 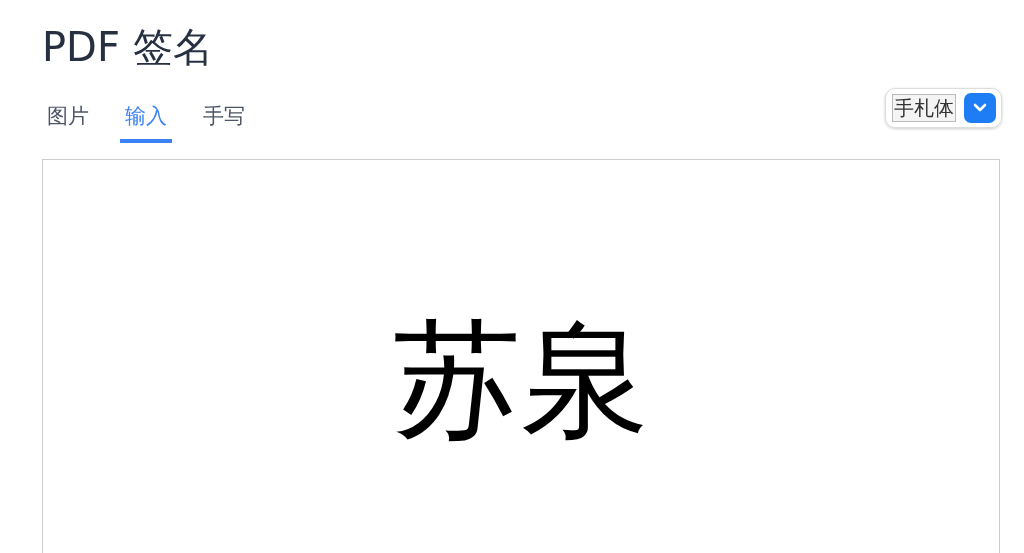 What do you see at coordinates (521, 383) in the screenshot?
I see `signature-text: 苏泉` at bounding box center [521, 383].